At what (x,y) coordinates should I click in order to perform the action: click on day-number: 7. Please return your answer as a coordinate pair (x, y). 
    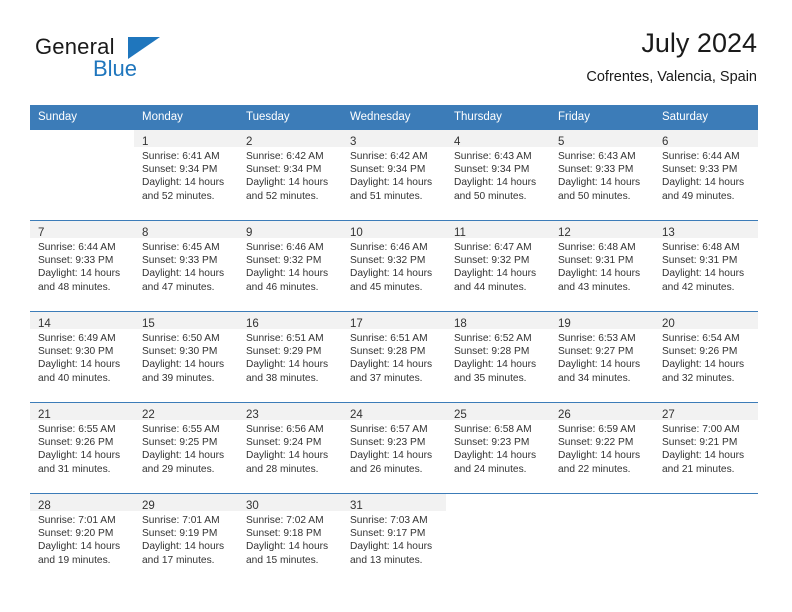
    Looking at the image, I should click on (41, 233).